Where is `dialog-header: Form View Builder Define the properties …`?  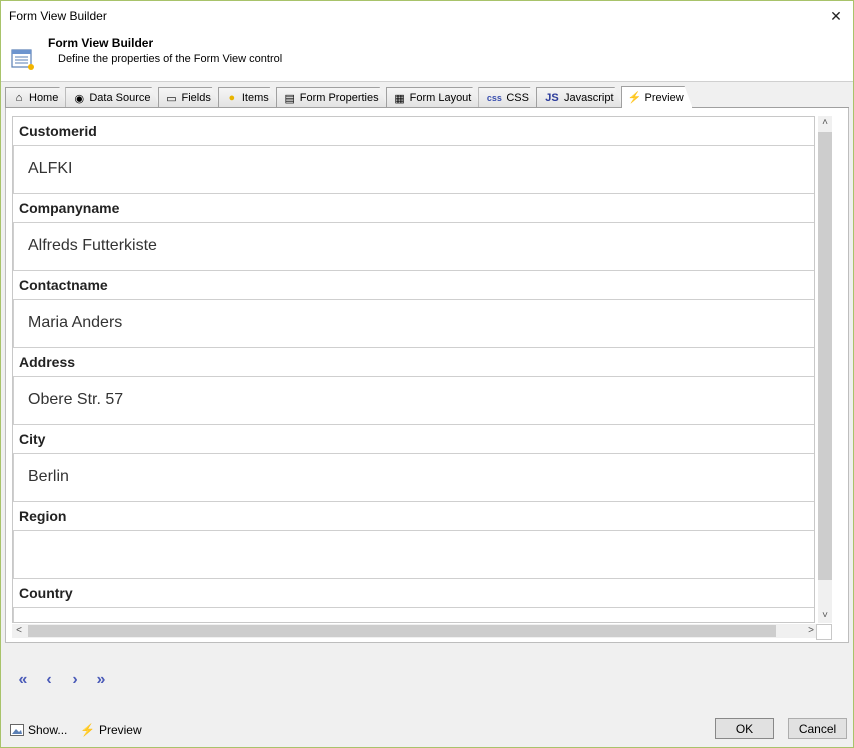 dialog-header: Form View Builder Define the properties … is located at coordinates (427, 56).